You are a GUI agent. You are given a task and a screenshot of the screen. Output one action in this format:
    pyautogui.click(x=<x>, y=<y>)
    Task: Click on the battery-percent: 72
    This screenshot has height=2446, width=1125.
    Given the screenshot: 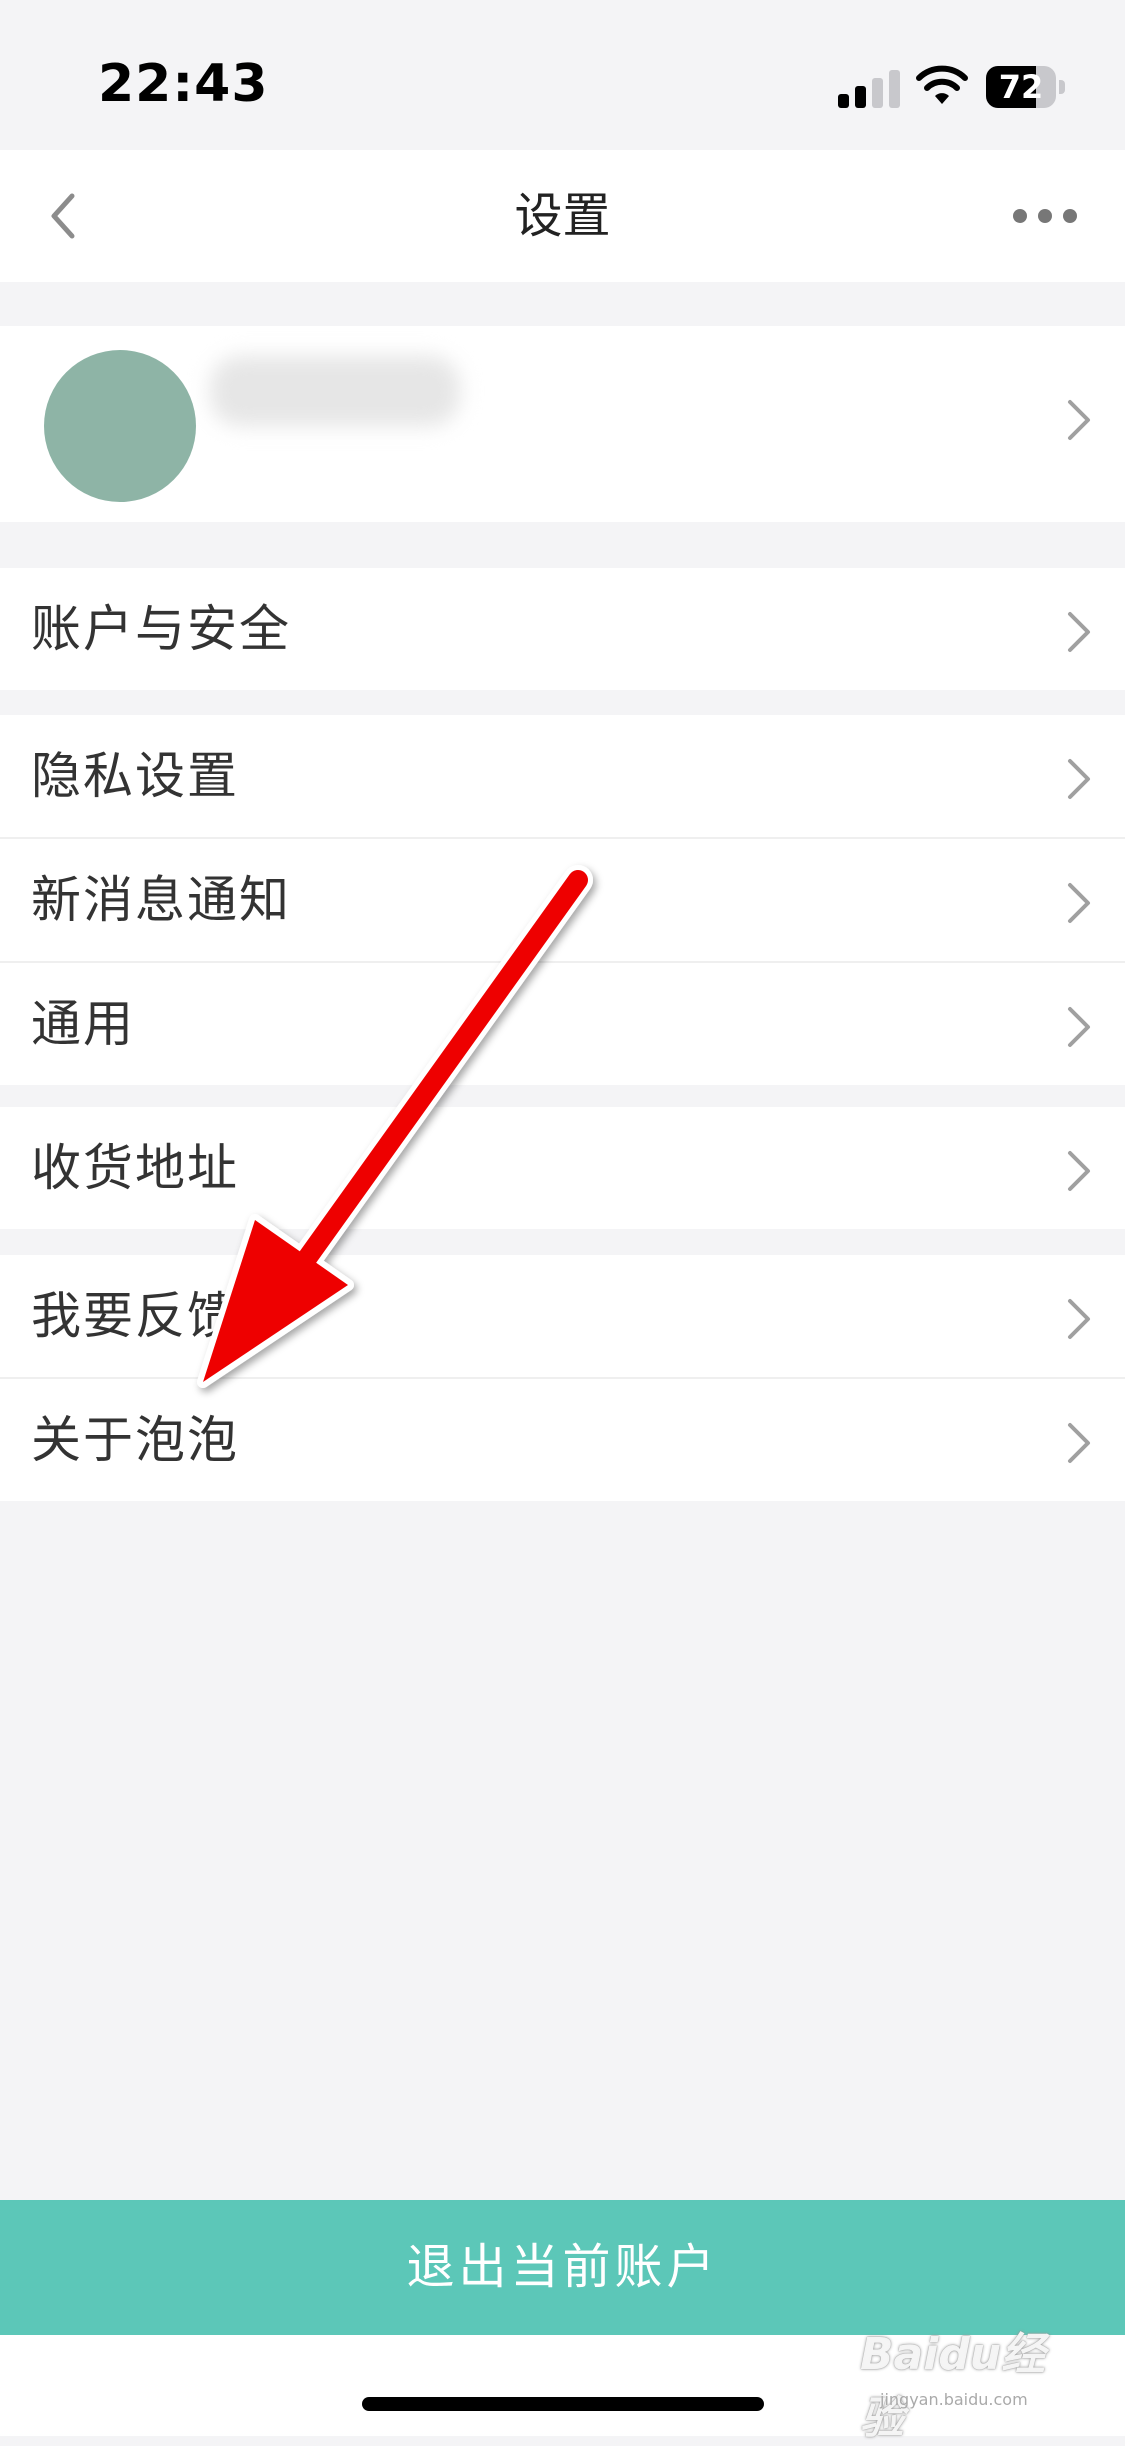 What is the action you would take?
    pyautogui.click(x=1021, y=87)
    